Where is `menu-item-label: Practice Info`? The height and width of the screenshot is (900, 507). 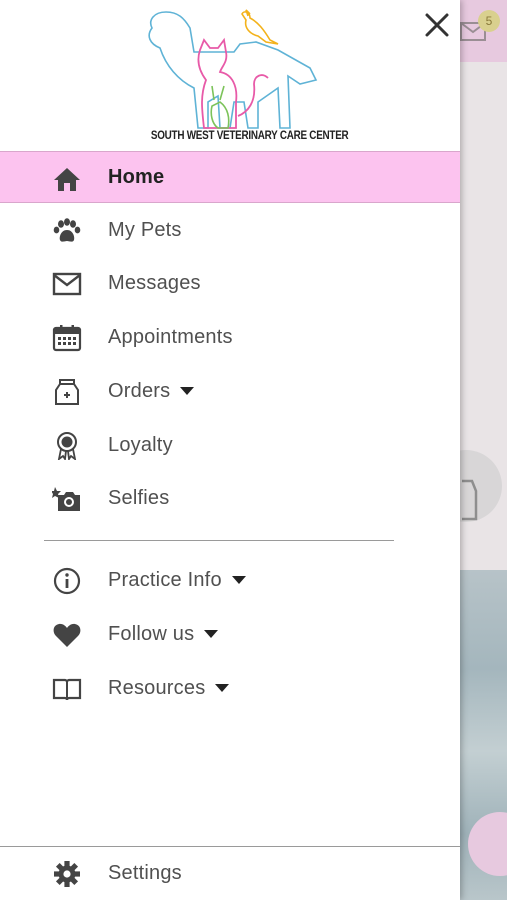
menu-item-label: Practice Info is located at coordinates (165, 579).